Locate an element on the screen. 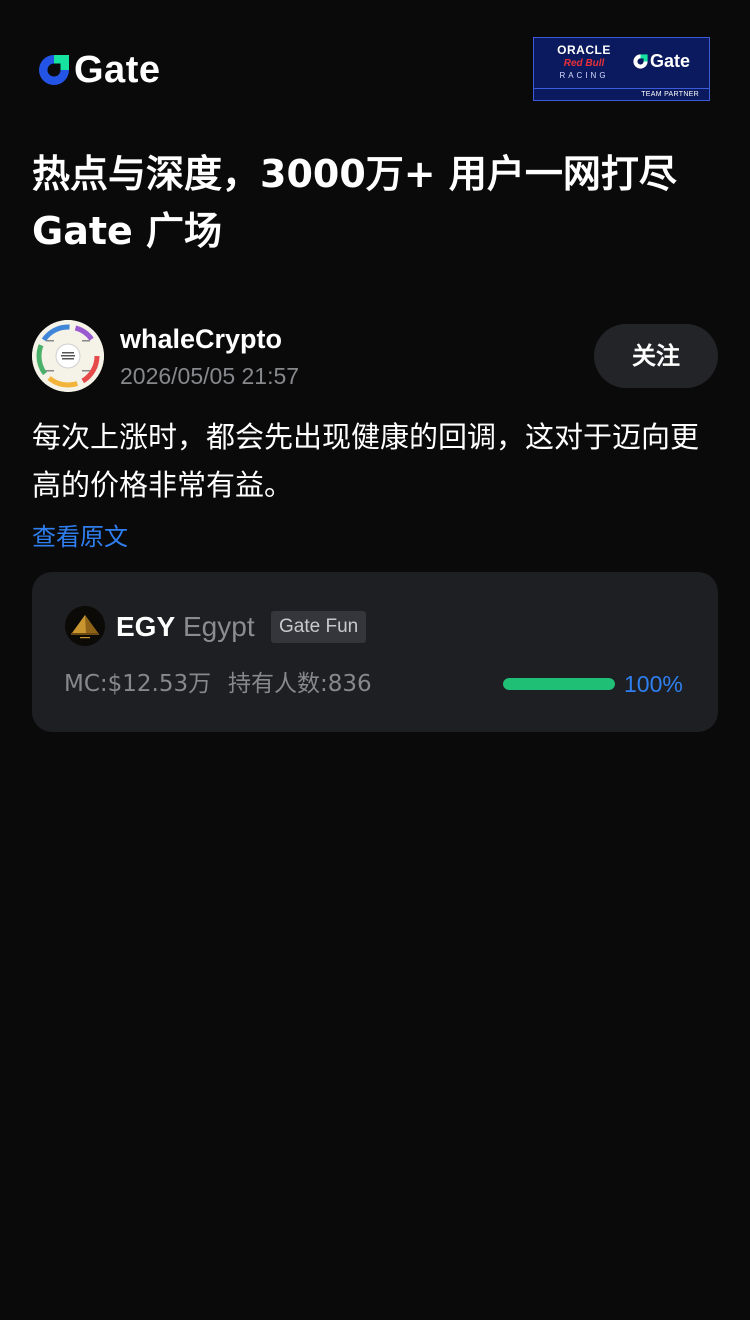  bonding-progress-percent: 100% is located at coordinates (653, 684).